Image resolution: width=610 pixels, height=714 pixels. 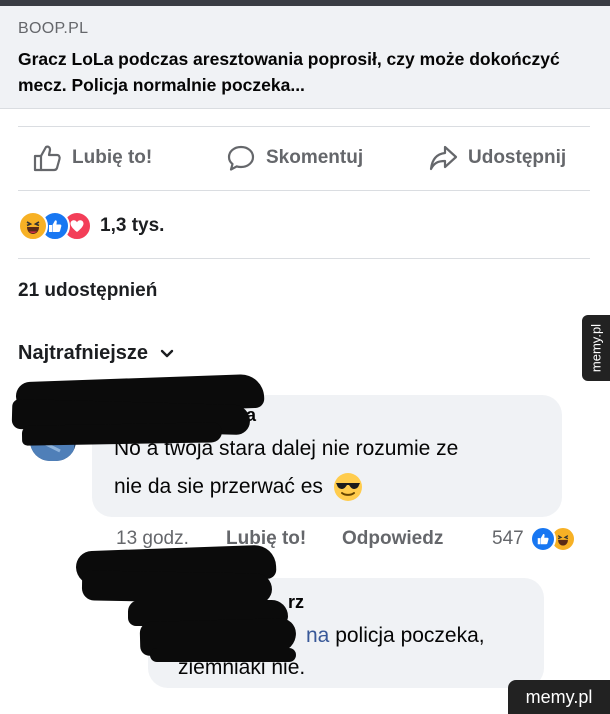 I want to click on comment-sort-dropdown: Najtrafniejsze, so click(x=96, y=353).